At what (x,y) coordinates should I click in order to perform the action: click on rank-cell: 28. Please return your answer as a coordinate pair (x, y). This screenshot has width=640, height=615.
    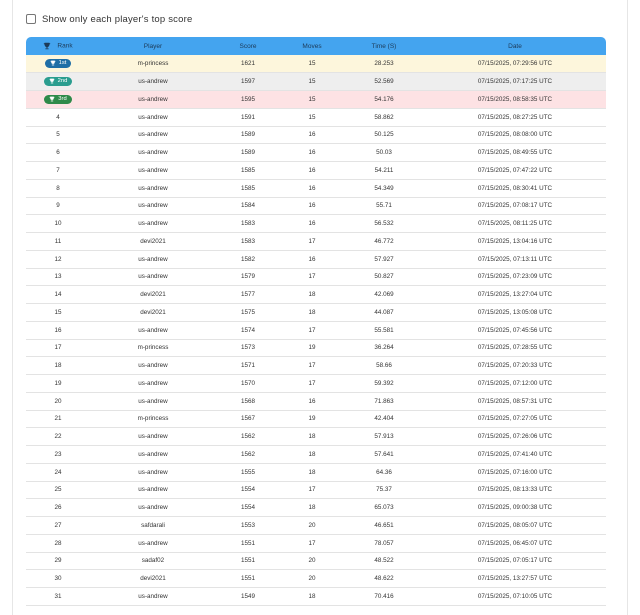
    Looking at the image, I should click on (58, 543).